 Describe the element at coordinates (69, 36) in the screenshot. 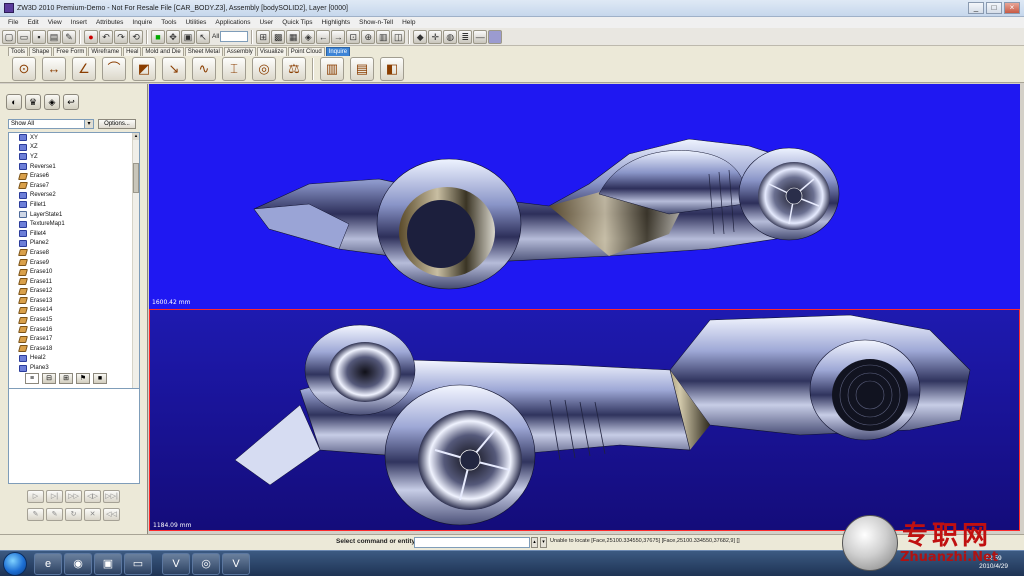

I see `attributes-icon: ✎` at that location.